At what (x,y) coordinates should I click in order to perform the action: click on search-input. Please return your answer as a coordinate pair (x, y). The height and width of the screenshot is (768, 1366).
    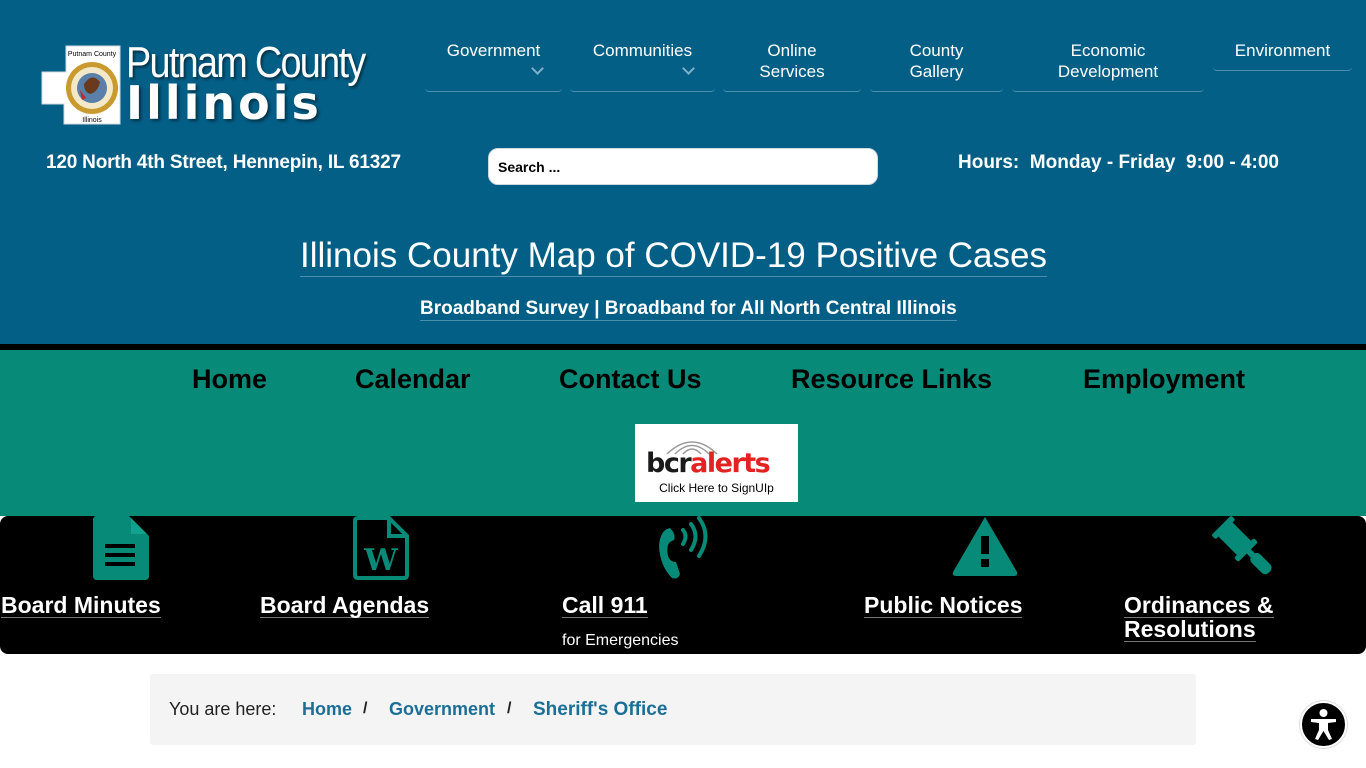
    Looking at the image, I should click on (683, 166).